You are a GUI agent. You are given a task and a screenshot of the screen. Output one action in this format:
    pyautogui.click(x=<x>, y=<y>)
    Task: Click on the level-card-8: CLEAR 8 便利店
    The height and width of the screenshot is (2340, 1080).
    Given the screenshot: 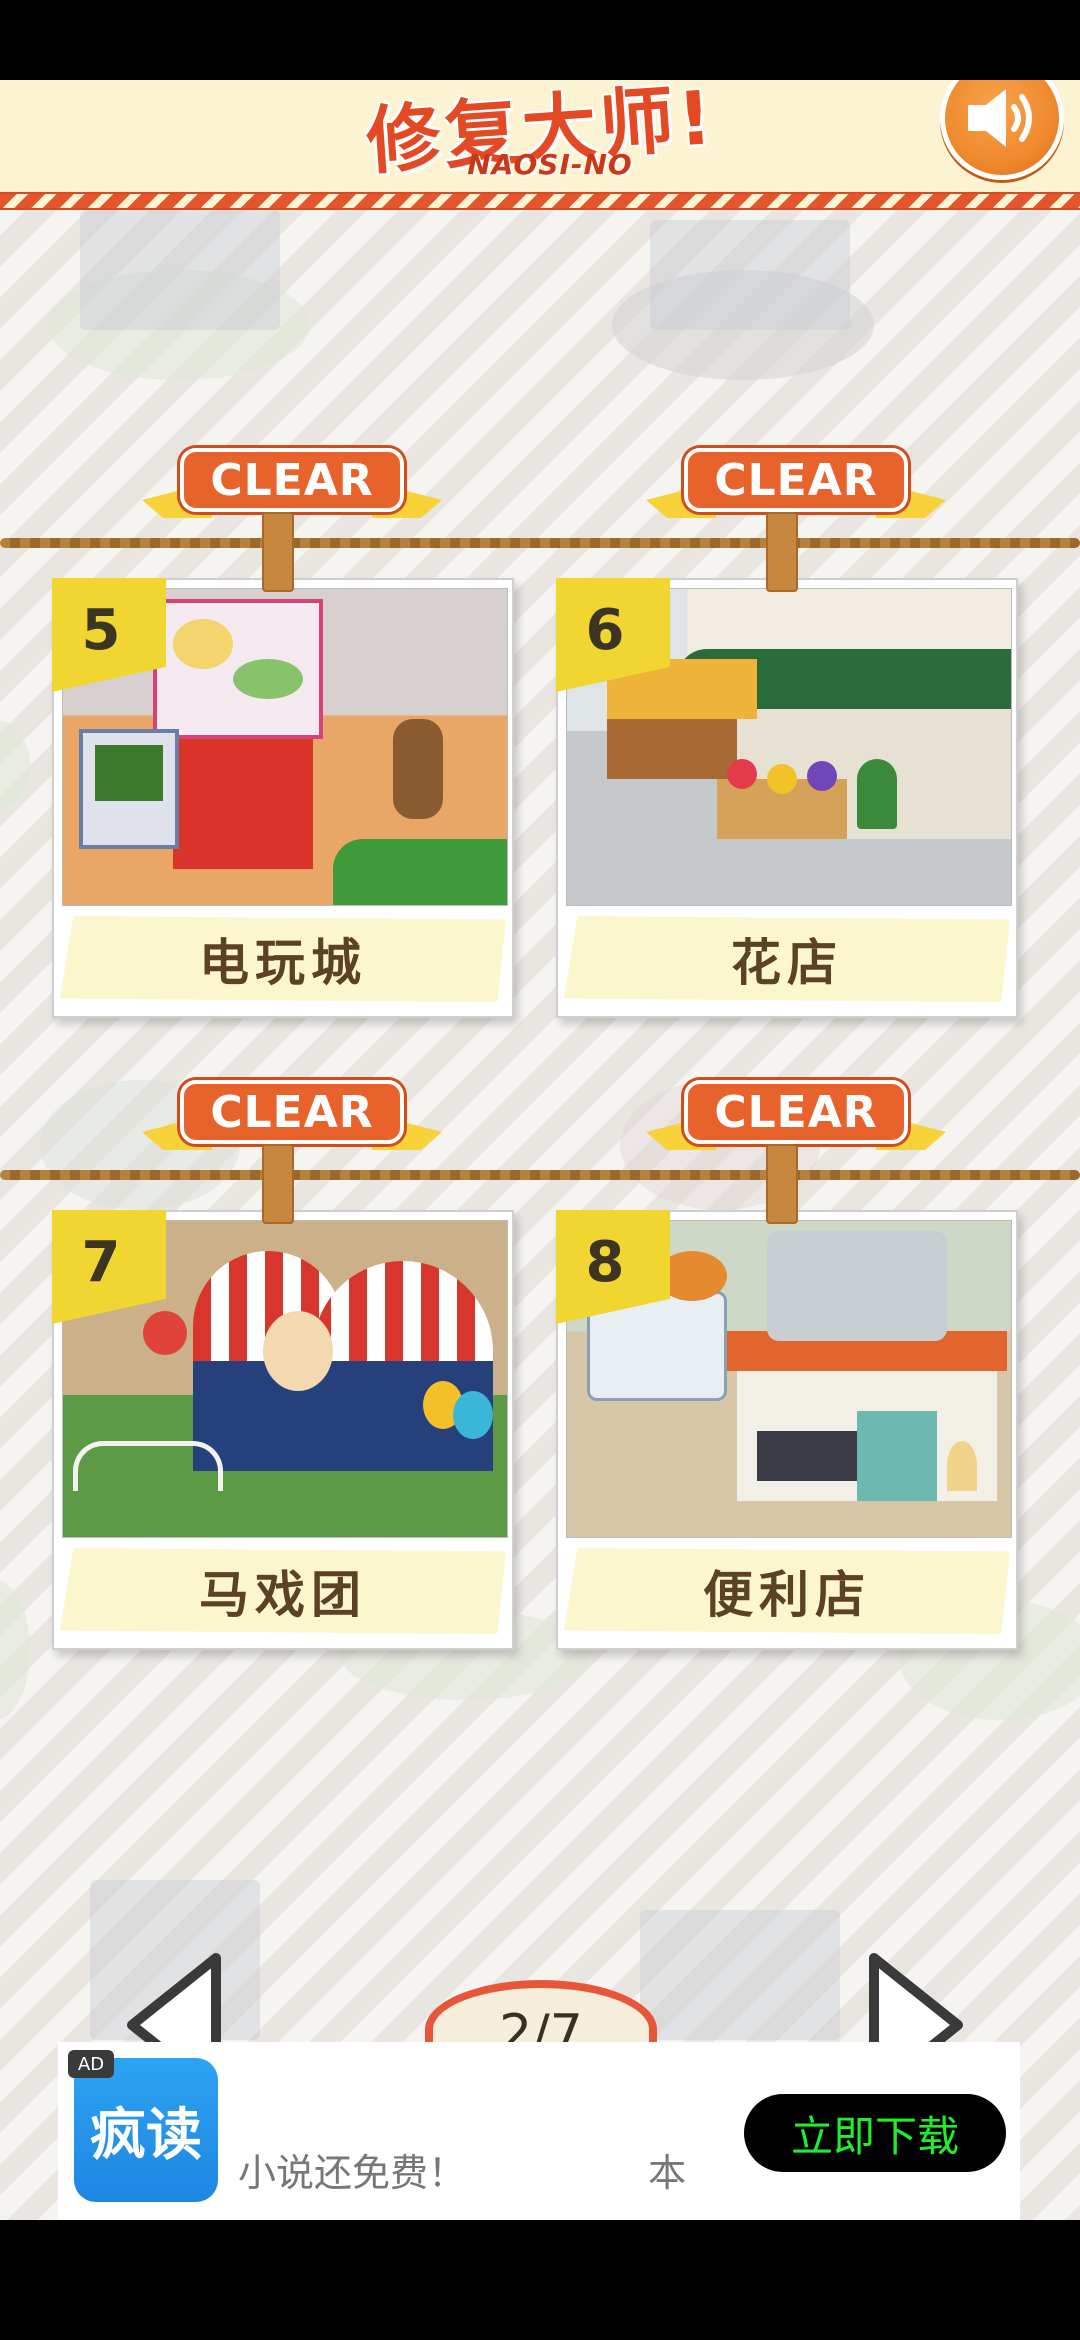 What is the action you would take?
    pyautogui.click(x=787, y=1365)
    